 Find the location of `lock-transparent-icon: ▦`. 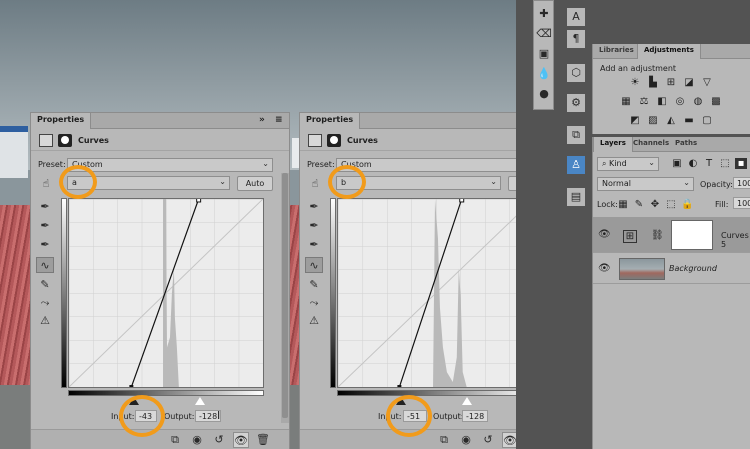

lock-transparent-icon: ▦ is located at coordinates (623, 204).